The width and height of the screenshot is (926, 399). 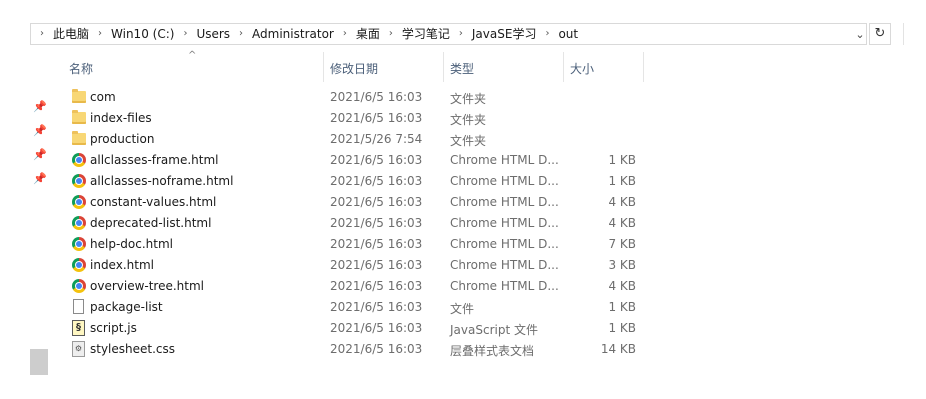 What do you see at coordinates (563, 34) in the screenshot?
I see `breadcrumb-item: out` at bounding box center [563, 34].